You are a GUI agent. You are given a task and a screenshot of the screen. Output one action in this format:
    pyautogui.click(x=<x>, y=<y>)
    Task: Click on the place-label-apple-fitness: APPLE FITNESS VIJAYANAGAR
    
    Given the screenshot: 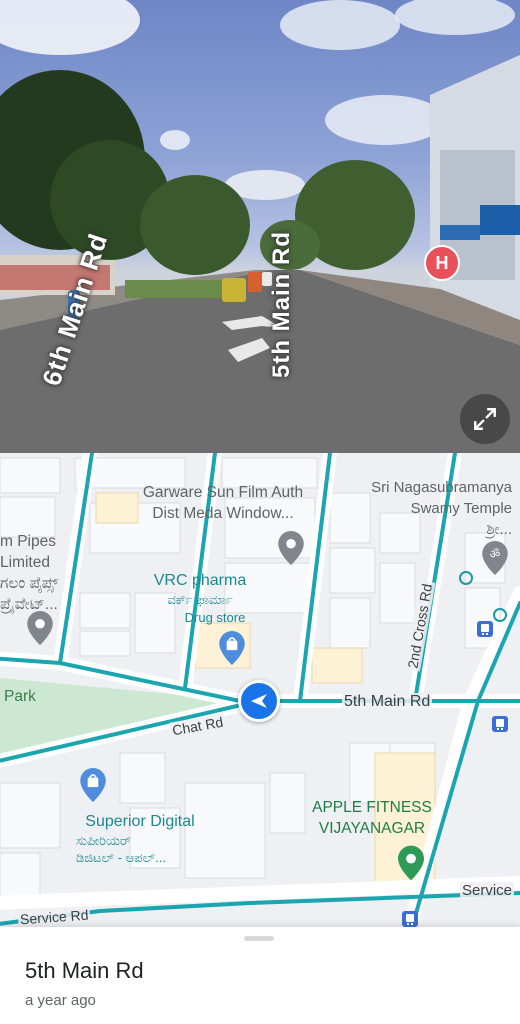 What is the action you would take?
    pyautogui.click(x=372, y=818)
    